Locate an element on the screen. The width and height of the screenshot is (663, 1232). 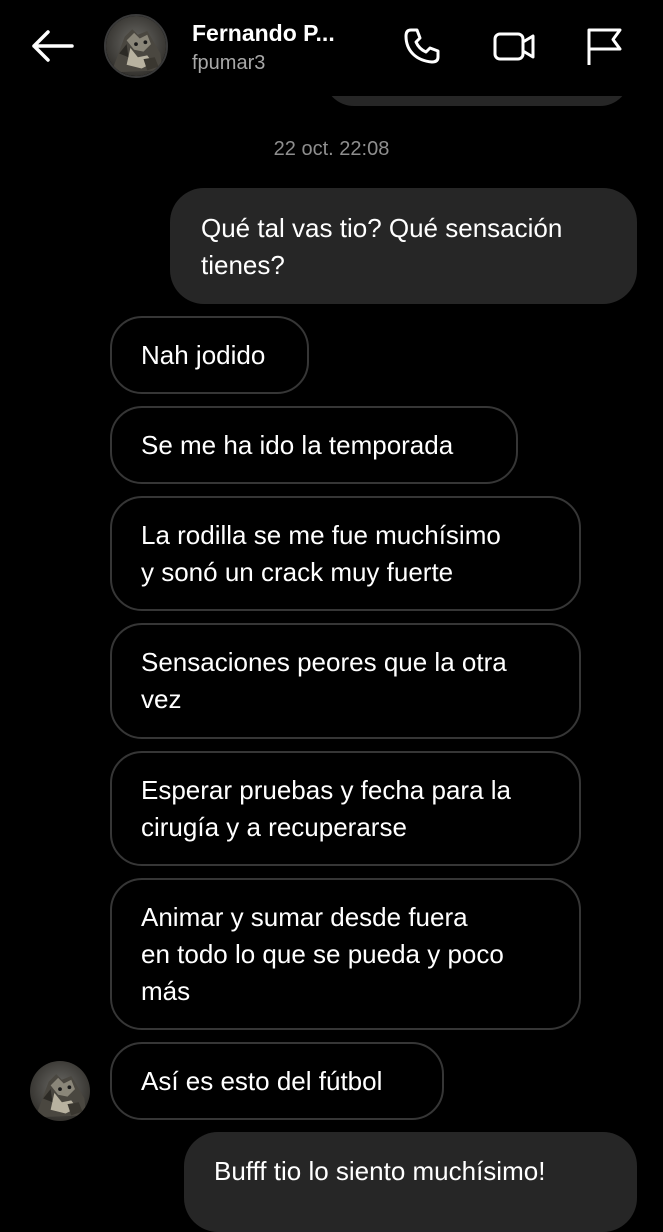
message-line: tienes? is located at coordinates (243, 265).